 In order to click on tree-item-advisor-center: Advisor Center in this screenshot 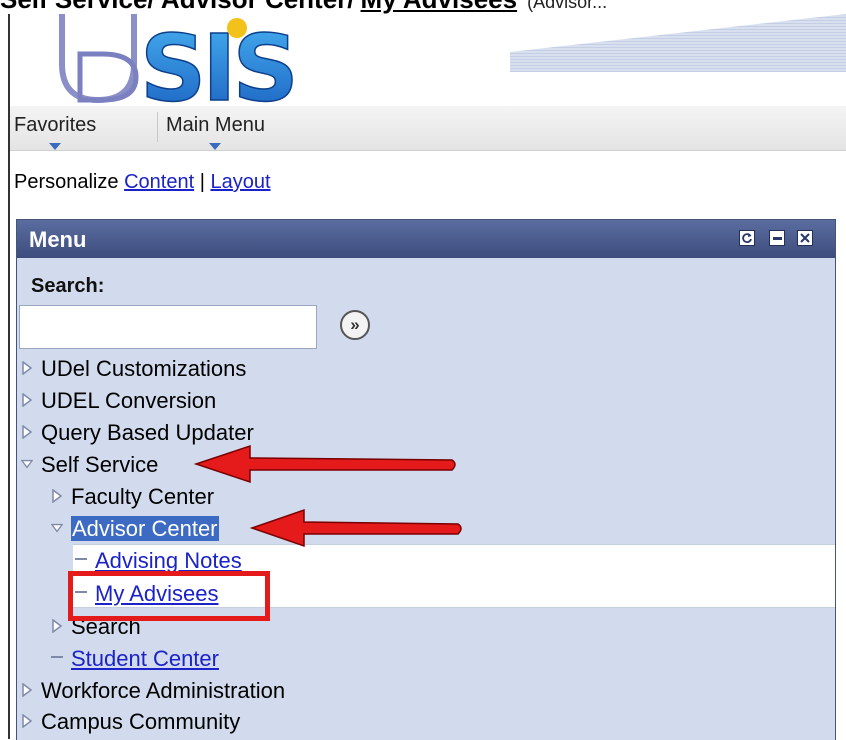, I will do `click(135, 529)`.